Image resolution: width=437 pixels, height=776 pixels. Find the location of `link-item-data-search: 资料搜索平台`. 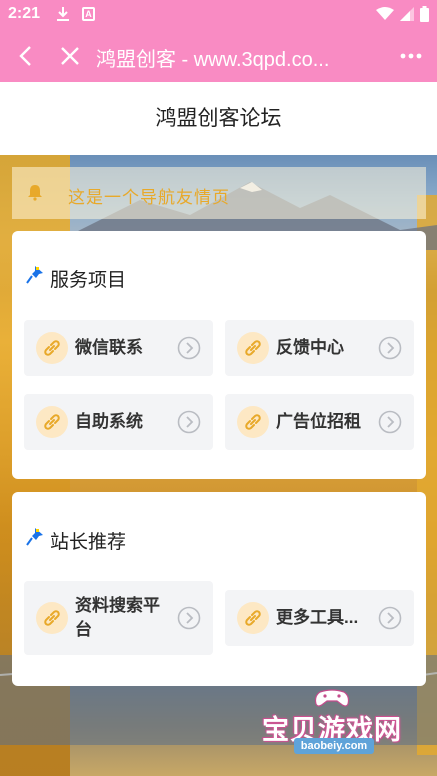

link-item-data-search: 资料搜索平台 is located at coordinates (118, 618).